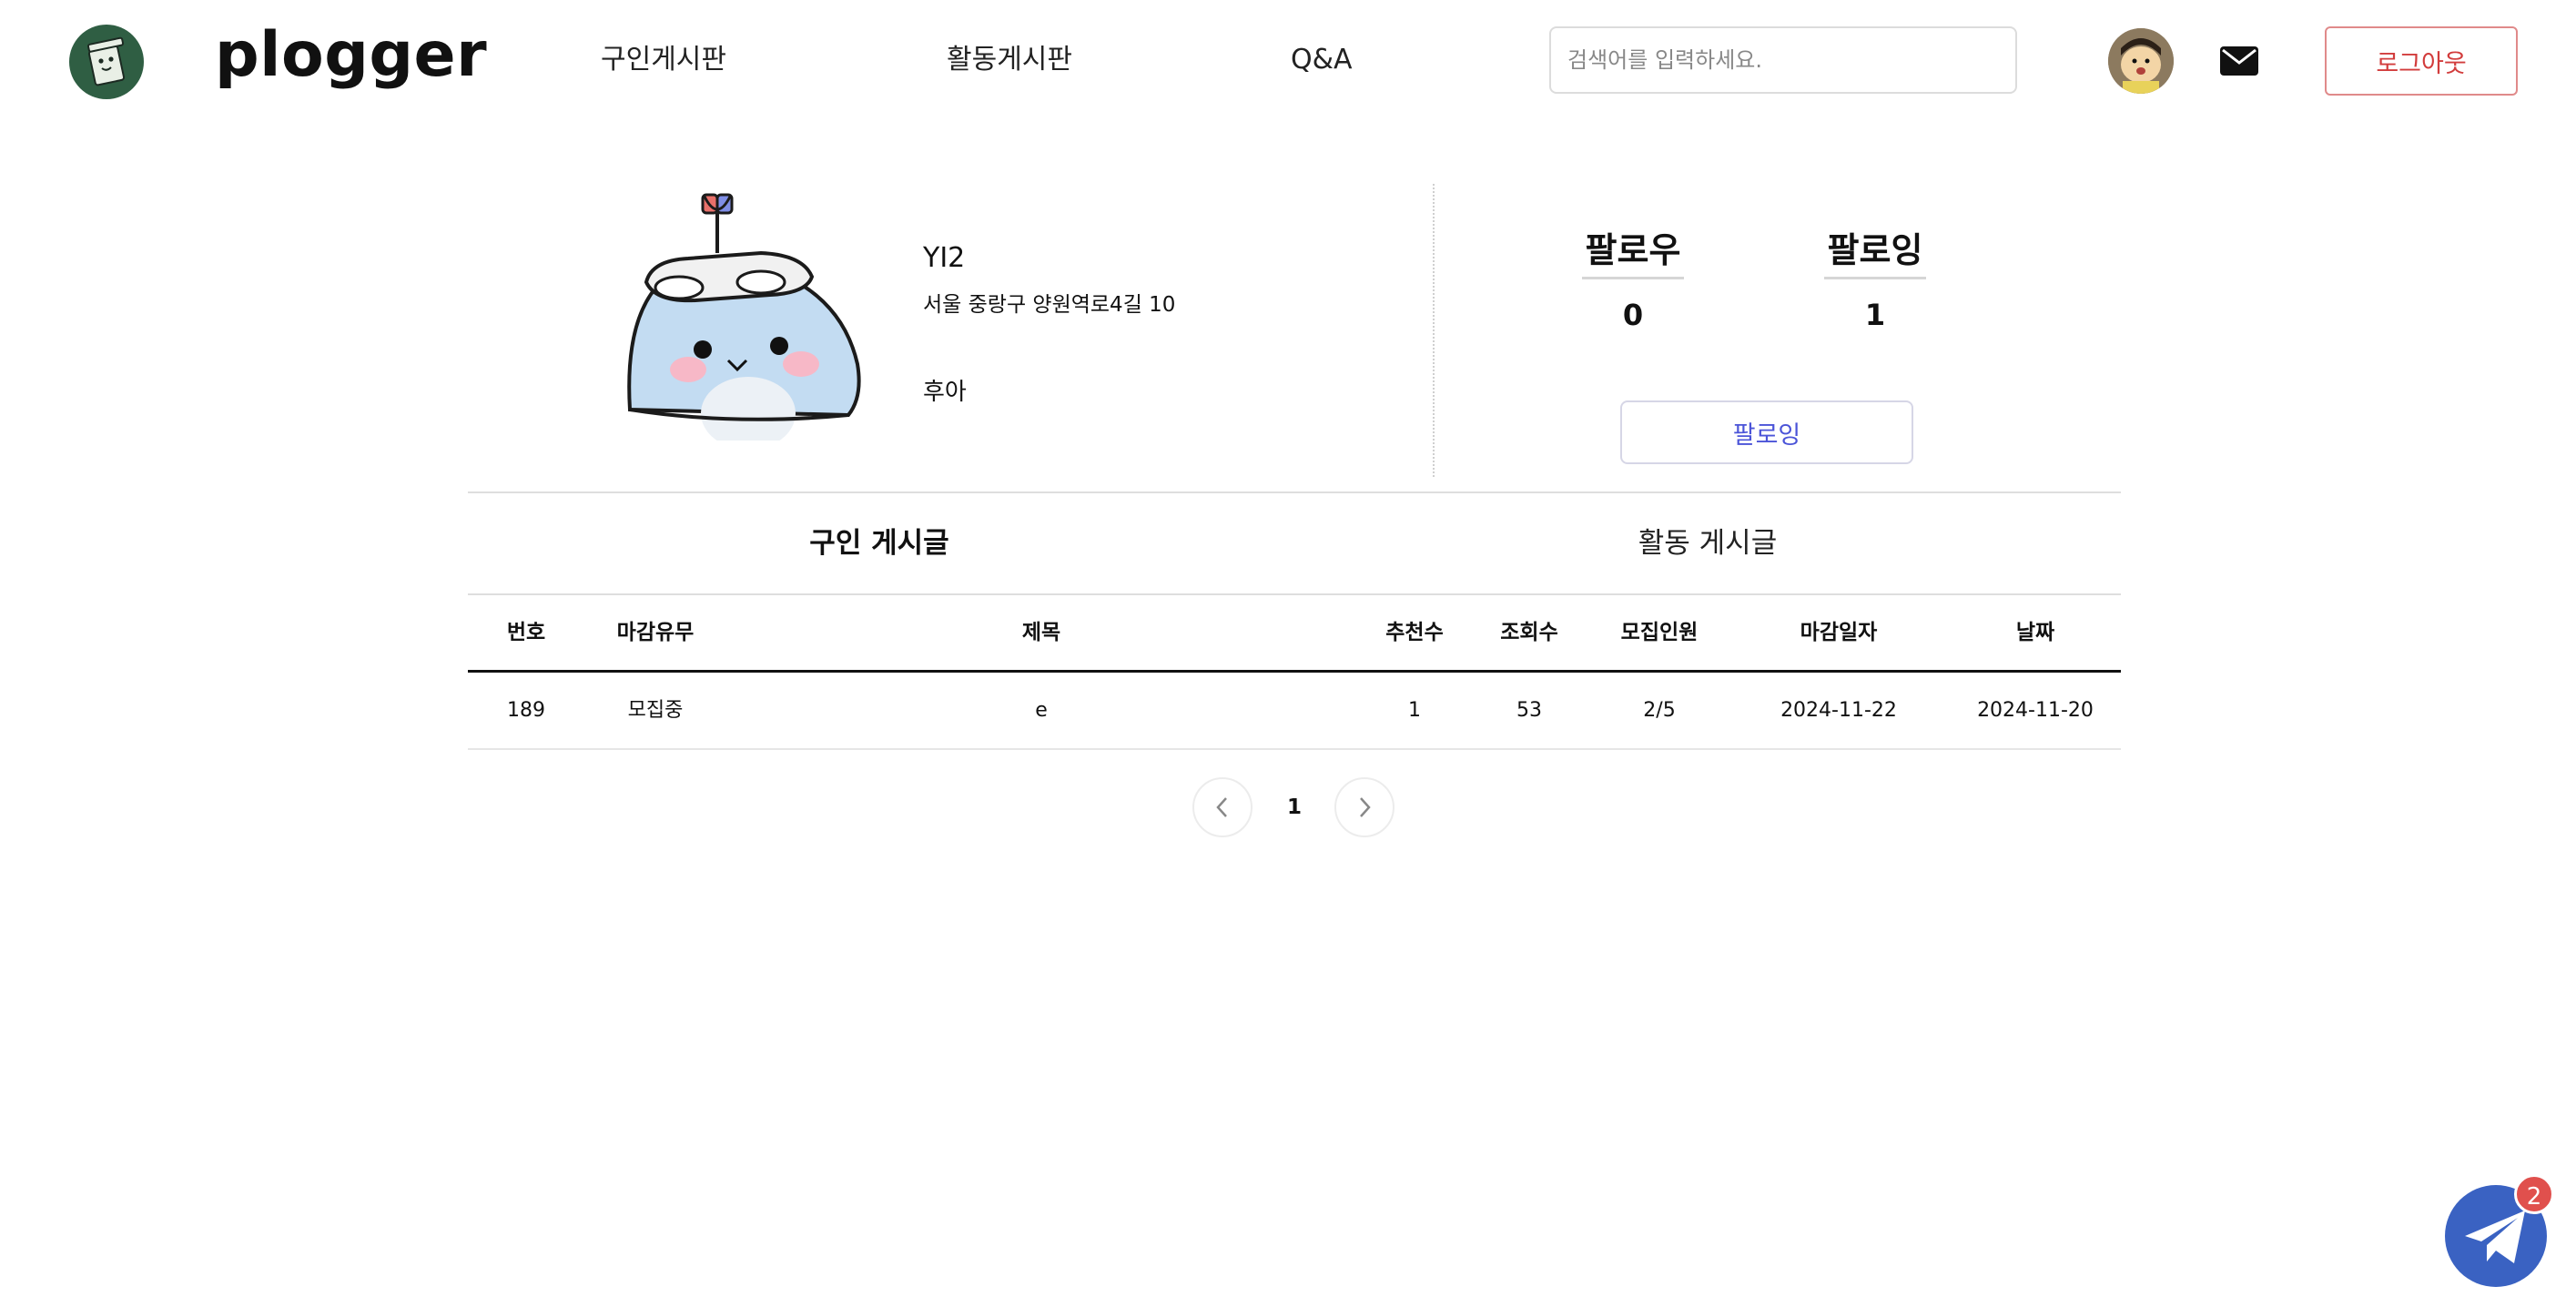 The image size is (2576, 1307). I want to click on page-number-current: 1, so click(1294, 808).